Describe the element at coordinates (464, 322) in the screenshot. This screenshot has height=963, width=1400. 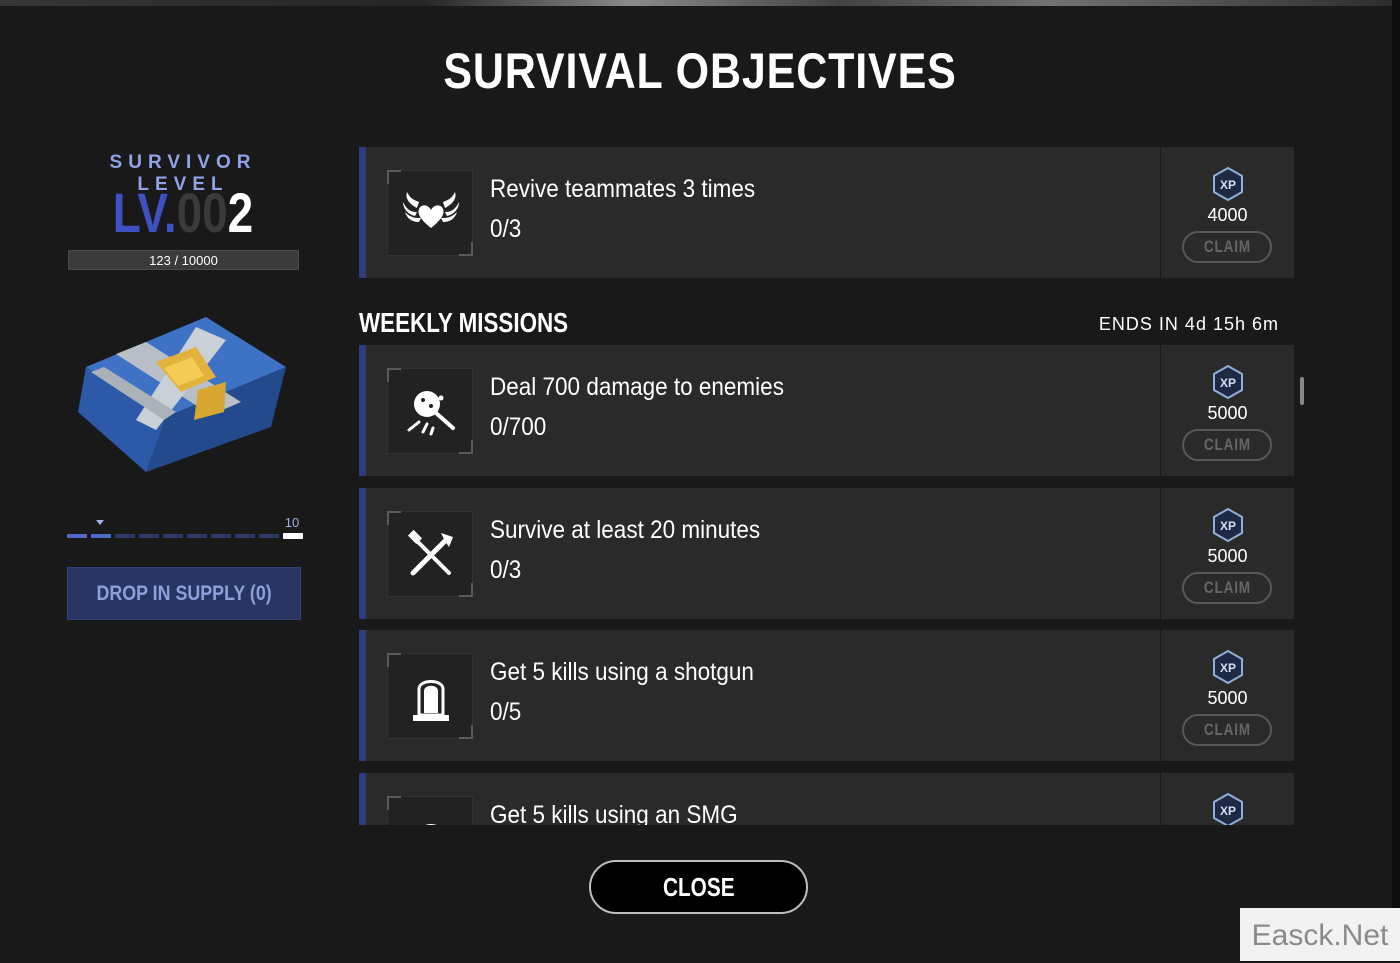
I see `weekly-missions-heading: WEEKLY MISSIONS` at that location.